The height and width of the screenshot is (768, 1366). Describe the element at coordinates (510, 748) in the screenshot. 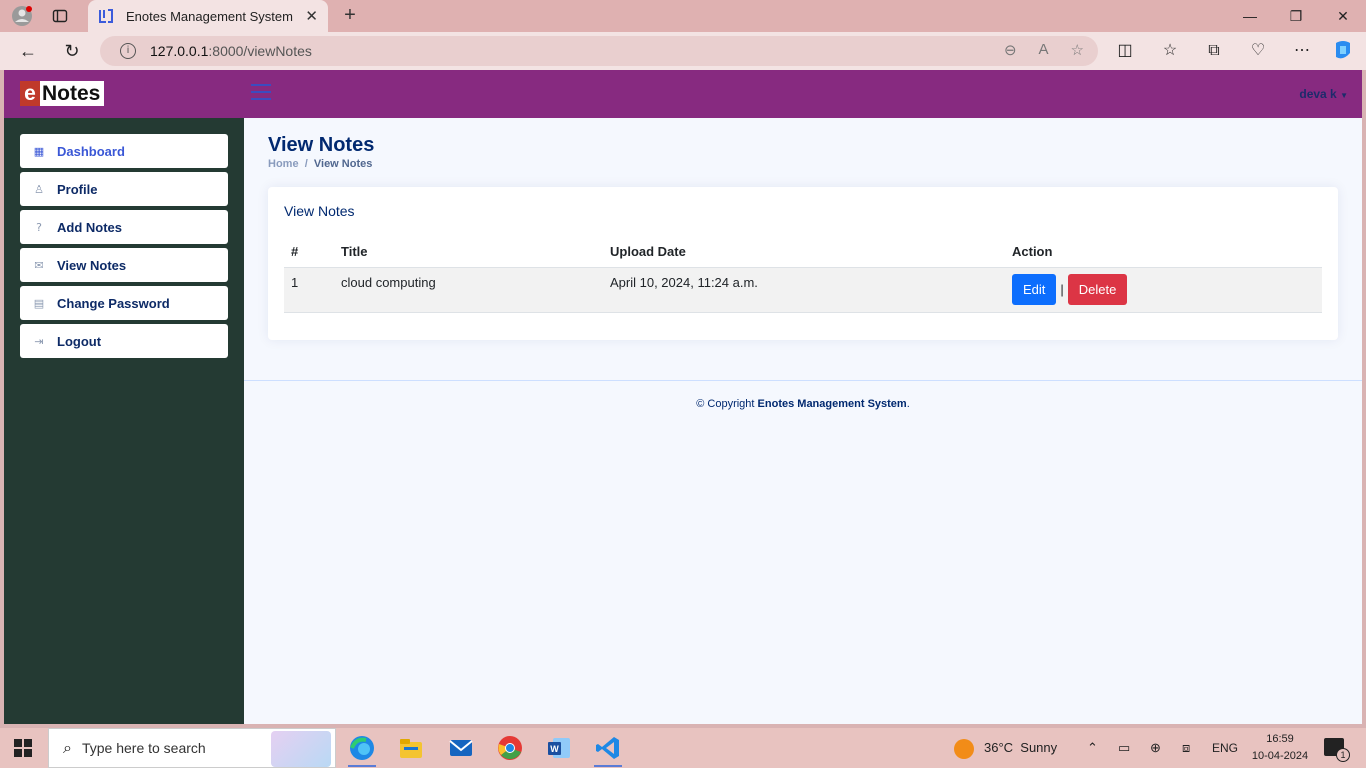

I see `chrome-app-icon` at that location.